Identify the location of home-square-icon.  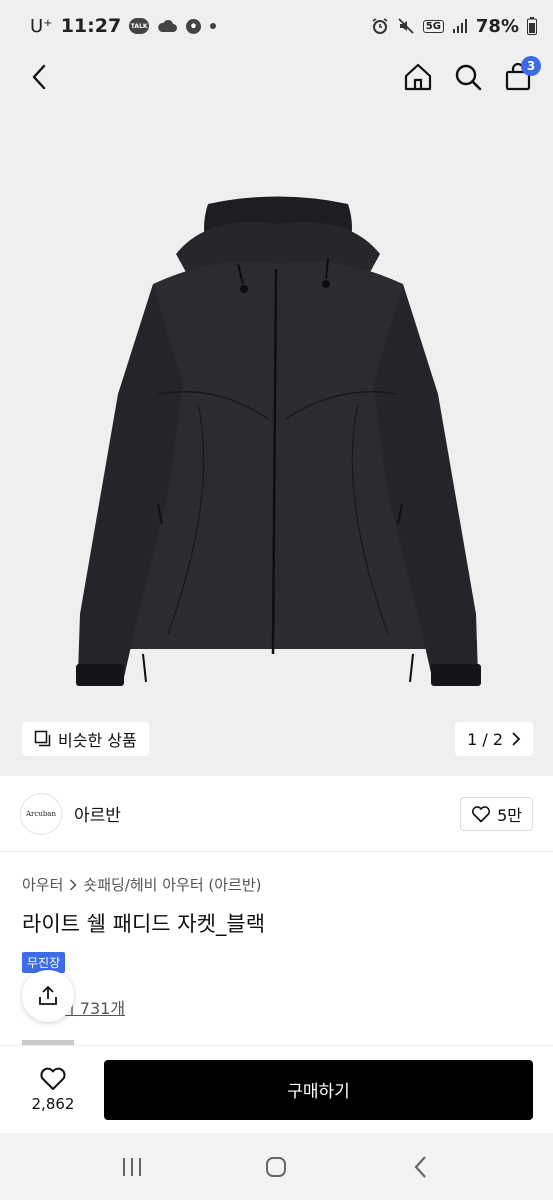
(276, 1166).